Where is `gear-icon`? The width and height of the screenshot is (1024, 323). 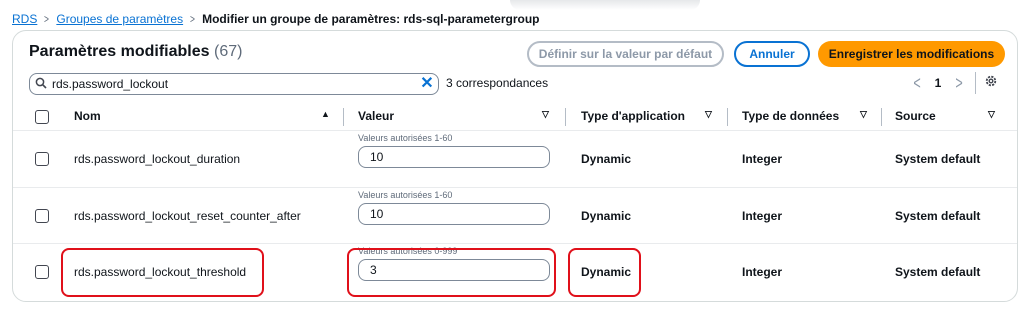
gear-icon is located at coordinates (991, 83).